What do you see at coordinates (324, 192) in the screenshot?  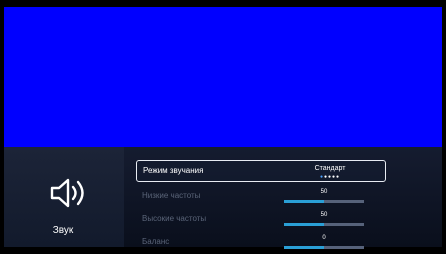 I see `bass-value: 50` at bounding box center [324, 192].